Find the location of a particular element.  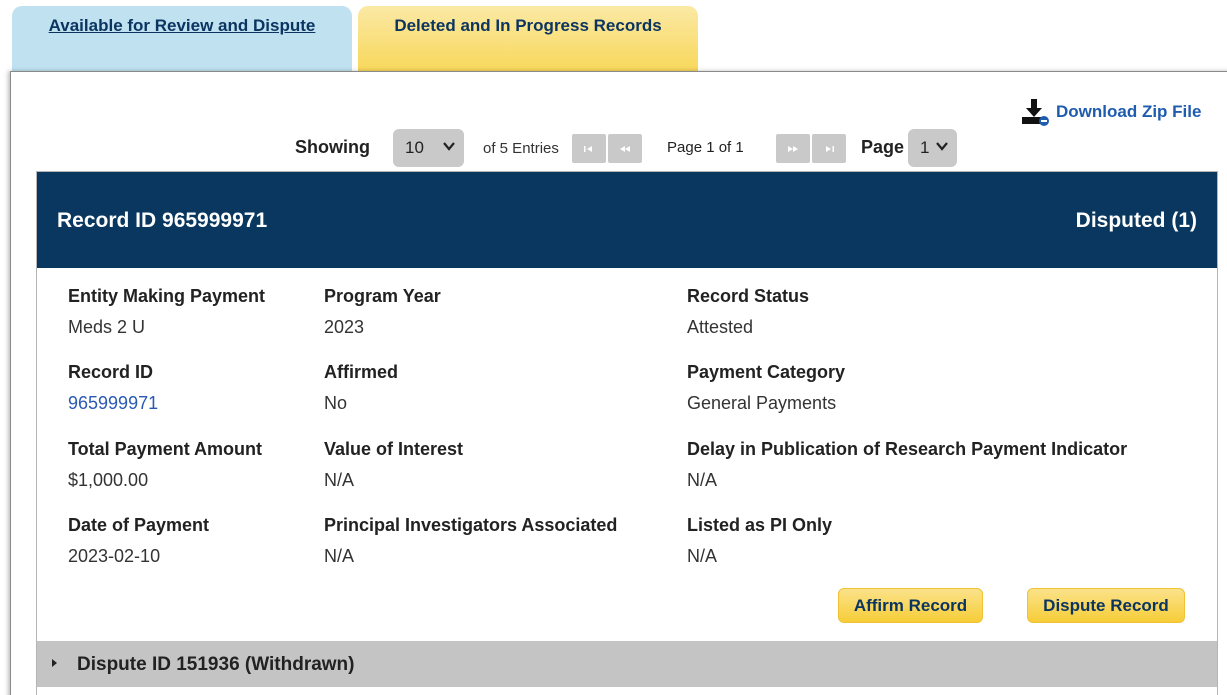

tab-deleted-label: Deleted and In Progress Records is located at coordinates (528, 25).